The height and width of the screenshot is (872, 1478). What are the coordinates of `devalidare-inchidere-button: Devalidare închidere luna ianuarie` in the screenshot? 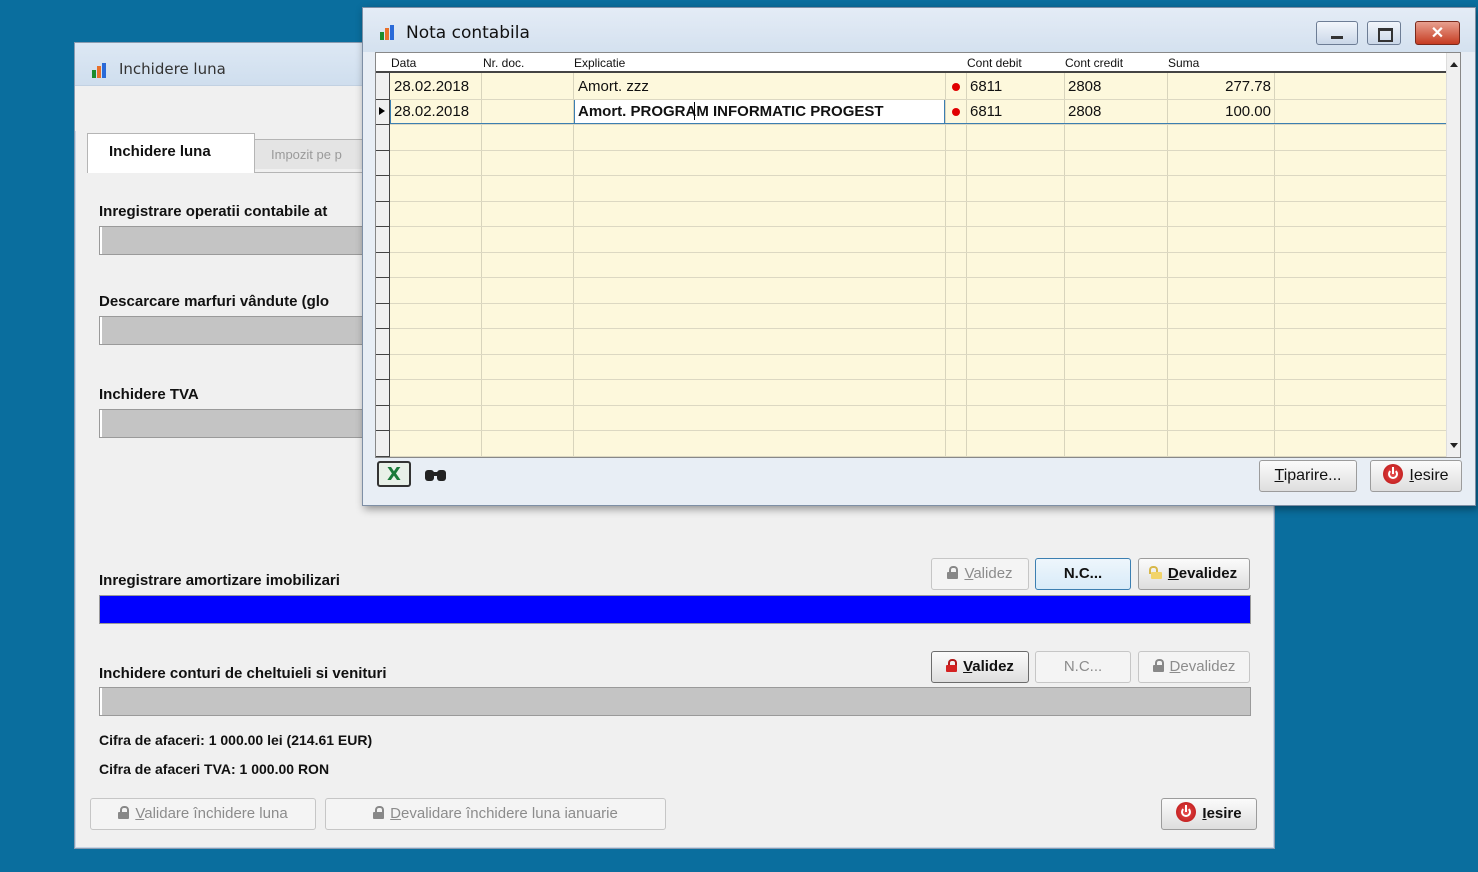 It's located at (495, 814).